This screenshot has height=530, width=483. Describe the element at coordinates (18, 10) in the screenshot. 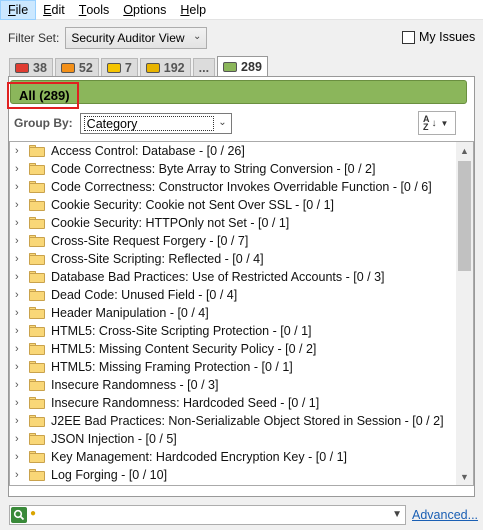

I see `menu-file: File` at that location.